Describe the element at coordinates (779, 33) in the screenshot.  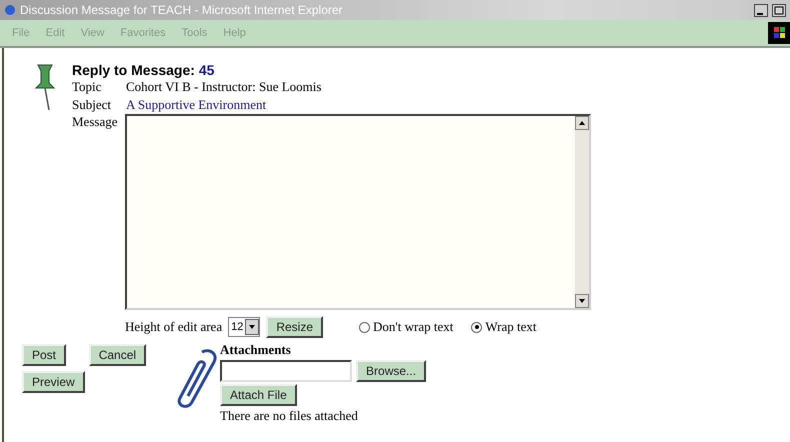
I see `windows-logo-icon` at that location.